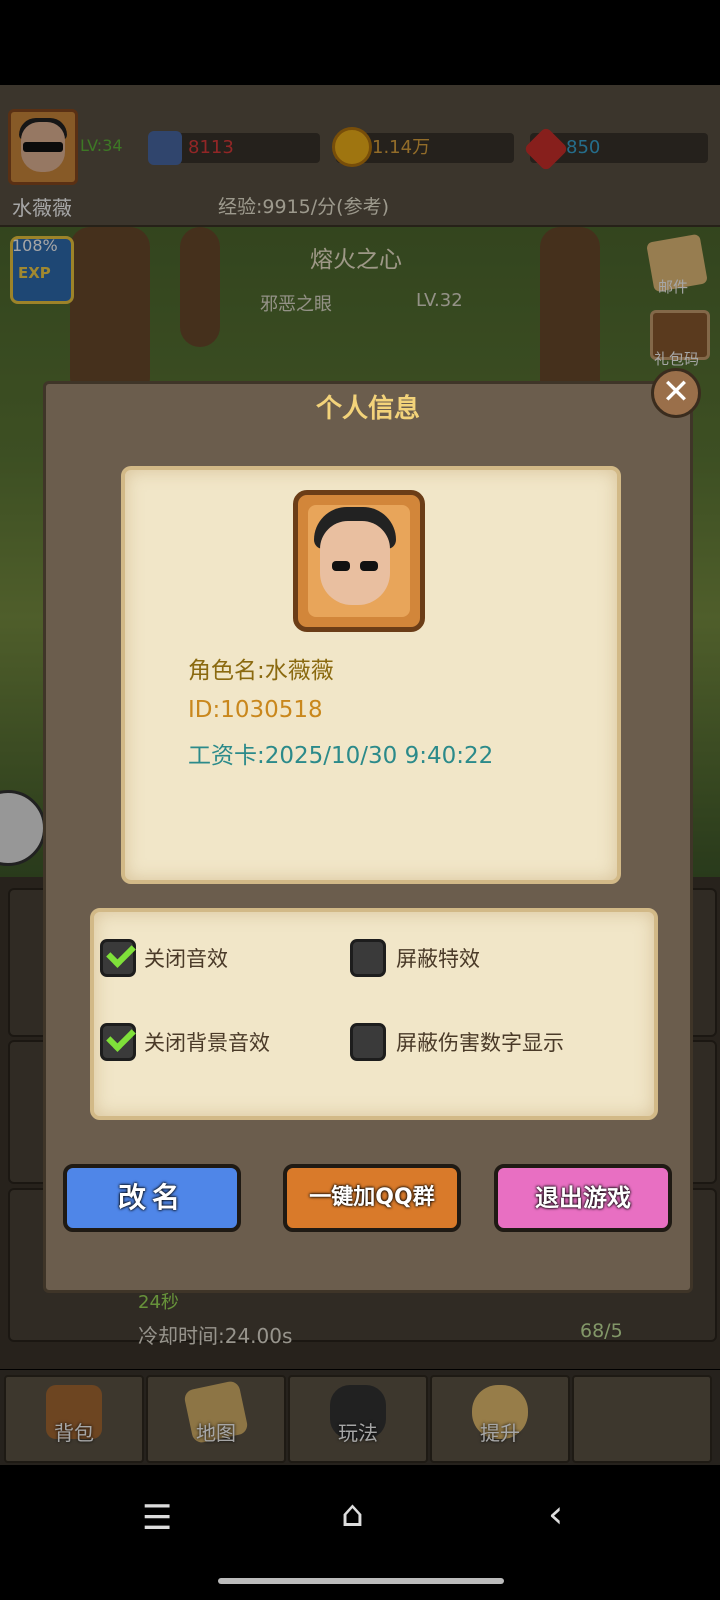  Describe the element at coordinates (152, 1198) in the screenshot. I see `rename-button: 改名` at that location.